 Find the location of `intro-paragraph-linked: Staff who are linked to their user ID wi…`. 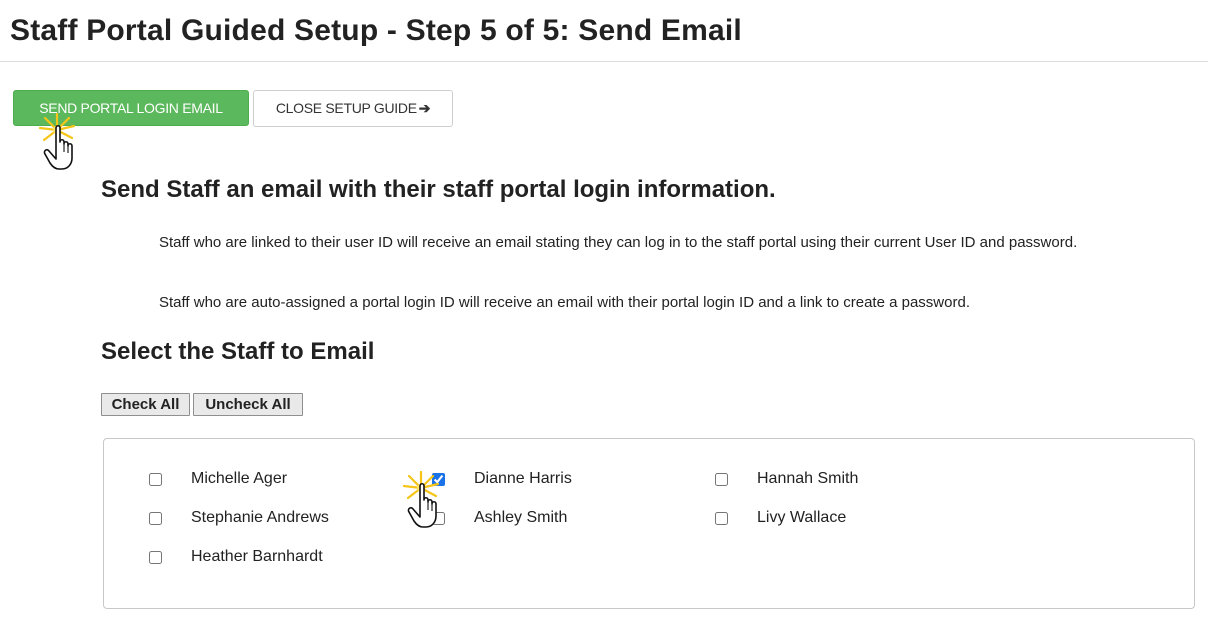

intro-paragraph-linked: Staff who are linked to their user ID wi… is located at coordinates (618, 242).